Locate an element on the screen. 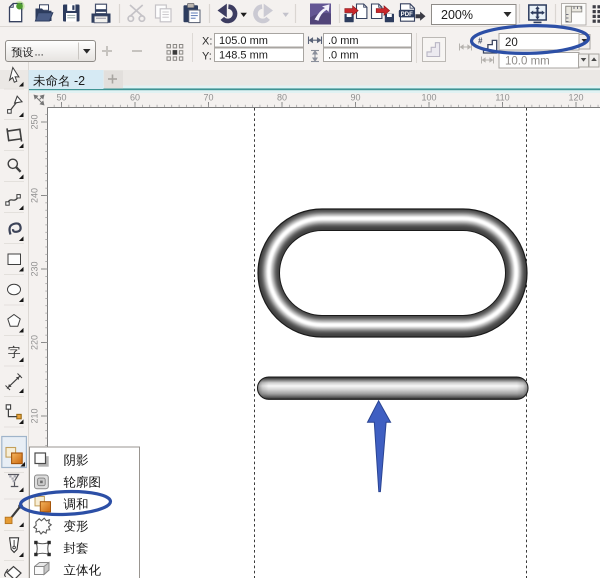 The image size is (600, 583). svg-text: 200% is located at coordinates (457, 15).